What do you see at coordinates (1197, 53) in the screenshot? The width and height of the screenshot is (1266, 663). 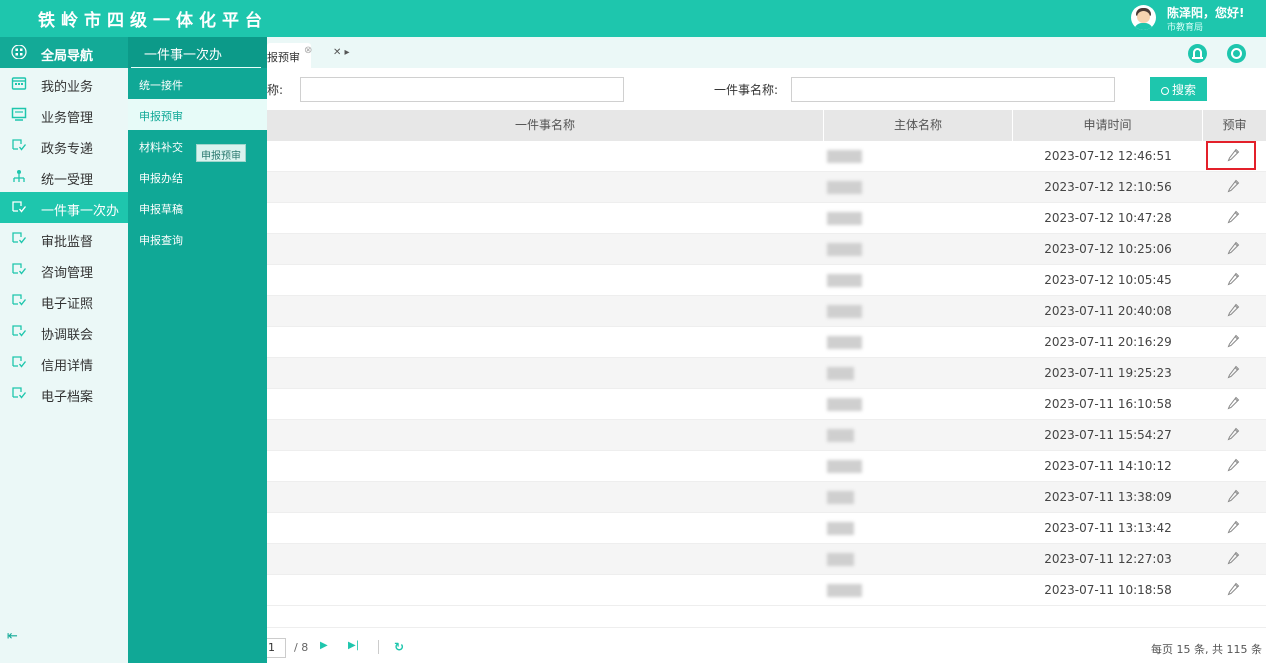 I see `bell-icon` at bounding box center [1197, 53].